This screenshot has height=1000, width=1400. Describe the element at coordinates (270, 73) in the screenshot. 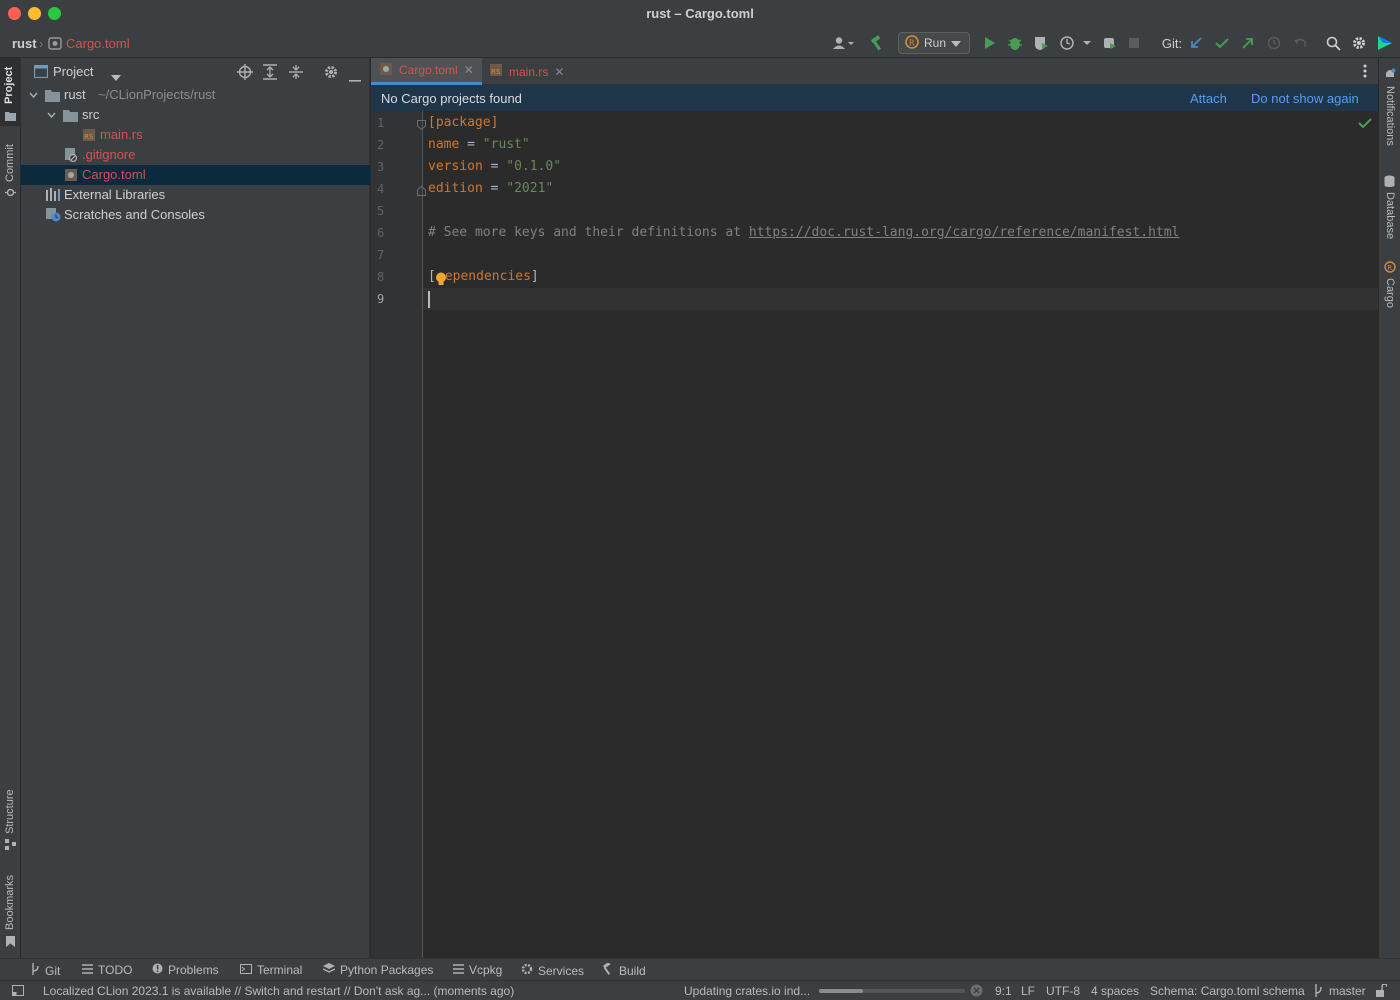

I see `expand-all-icon` at that location.